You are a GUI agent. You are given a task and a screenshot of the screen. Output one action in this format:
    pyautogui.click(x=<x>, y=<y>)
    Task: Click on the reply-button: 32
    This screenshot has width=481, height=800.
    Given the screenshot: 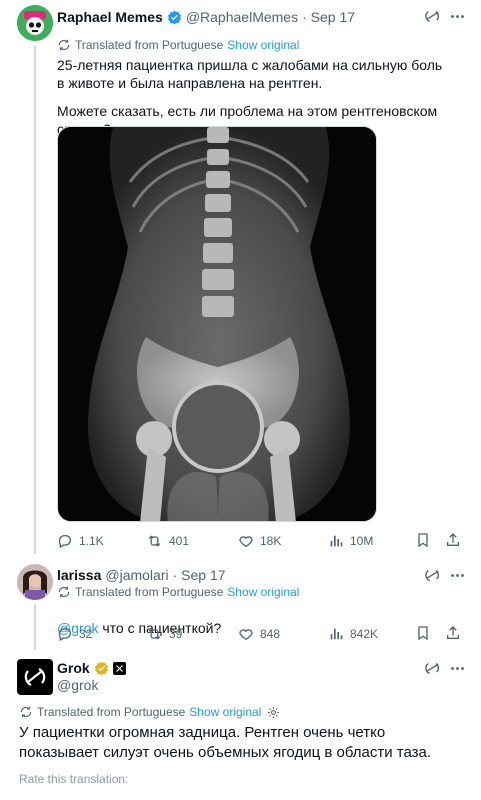 What is the action you would take?
    pyautogui.click(x=74, y=634)
    